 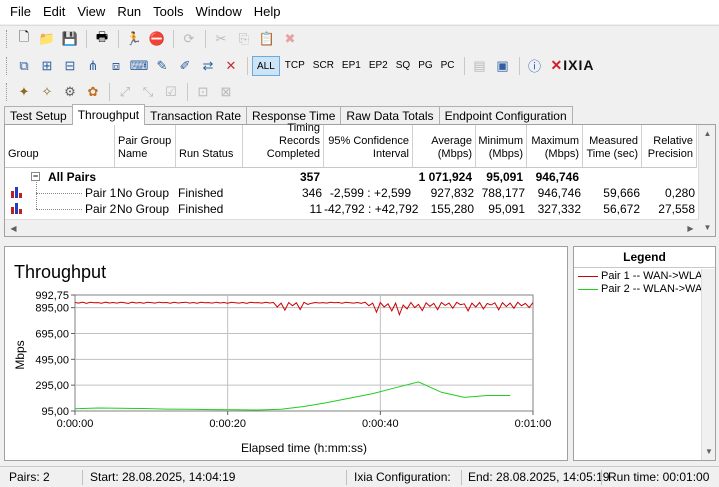 I want to click on menu-edit: Edit, so click(x=54, y=12).